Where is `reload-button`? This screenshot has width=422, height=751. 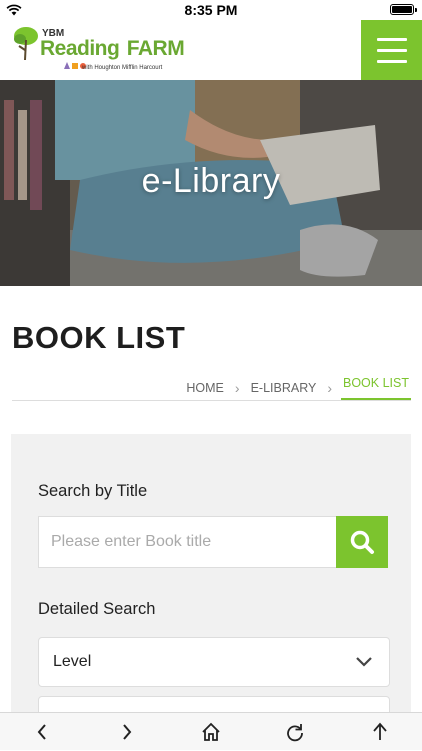 reload-button is located at coordinates (295, 732).